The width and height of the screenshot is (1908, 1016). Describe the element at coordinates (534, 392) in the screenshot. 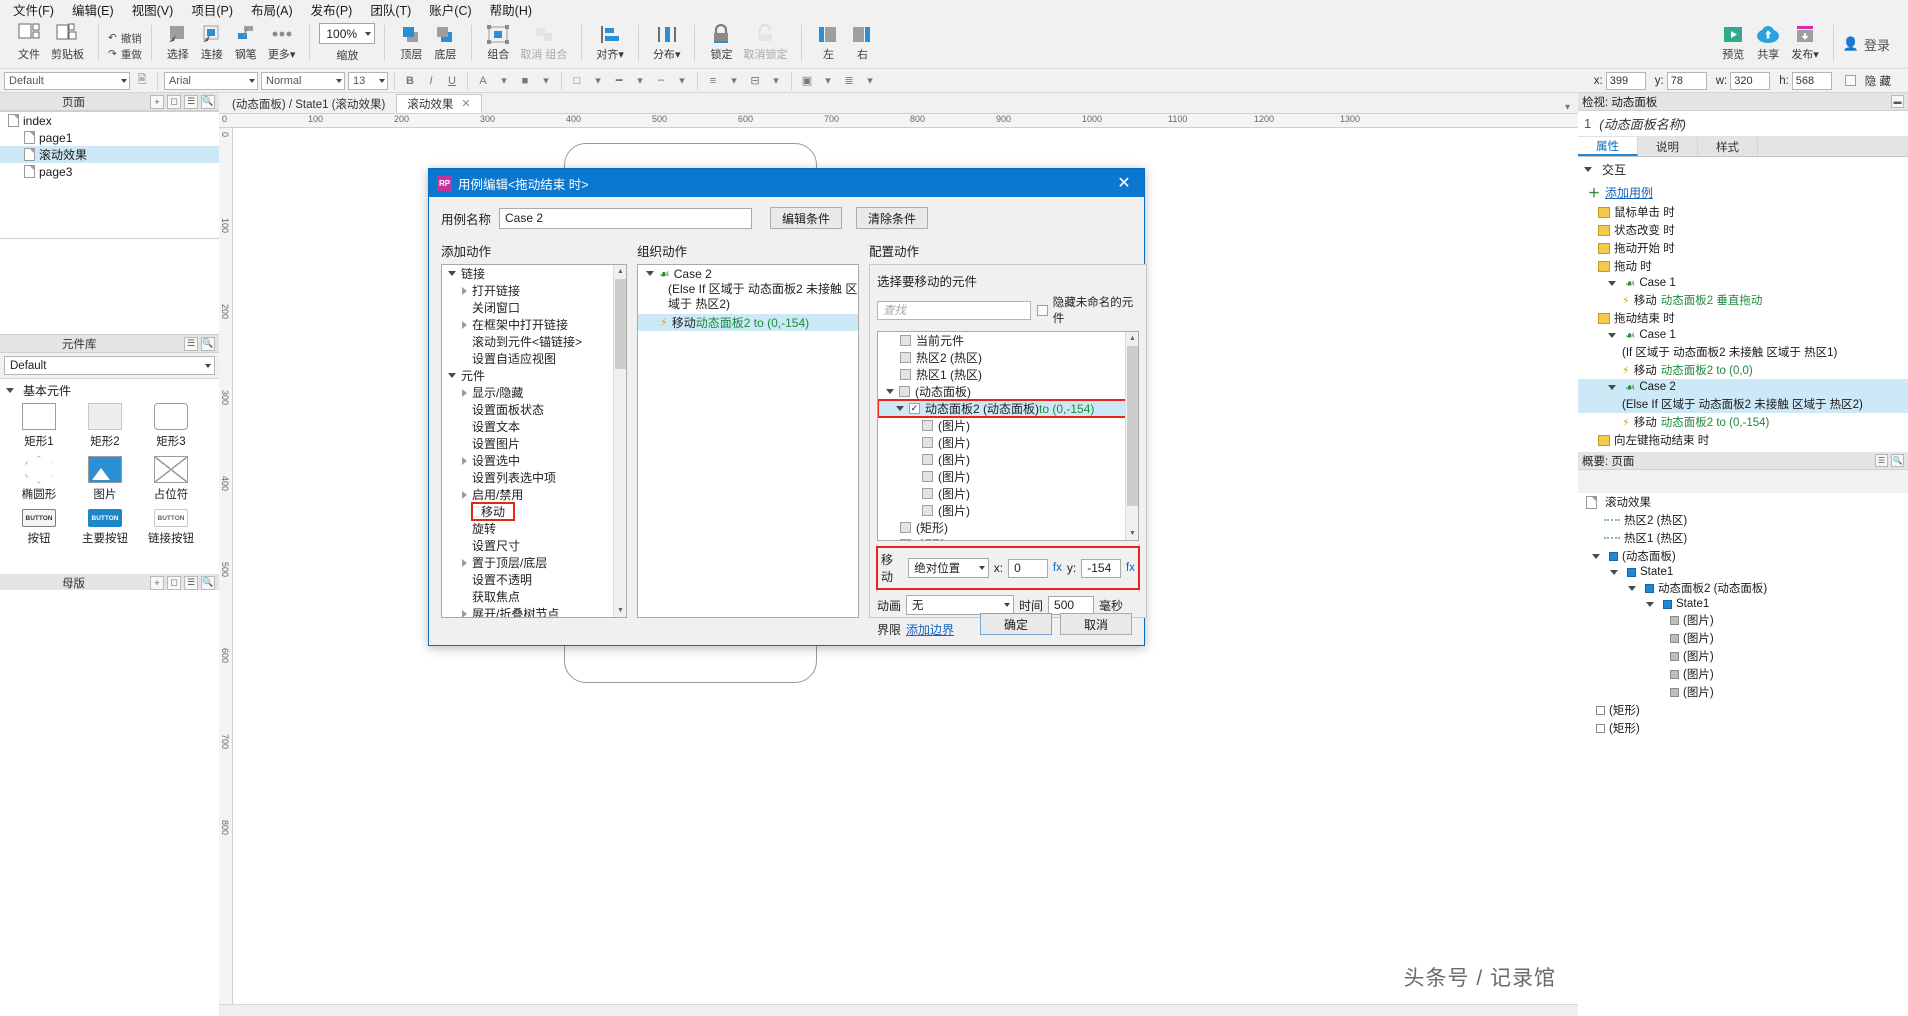

I see `action-show-hide: 显示/隐藏` at that location.